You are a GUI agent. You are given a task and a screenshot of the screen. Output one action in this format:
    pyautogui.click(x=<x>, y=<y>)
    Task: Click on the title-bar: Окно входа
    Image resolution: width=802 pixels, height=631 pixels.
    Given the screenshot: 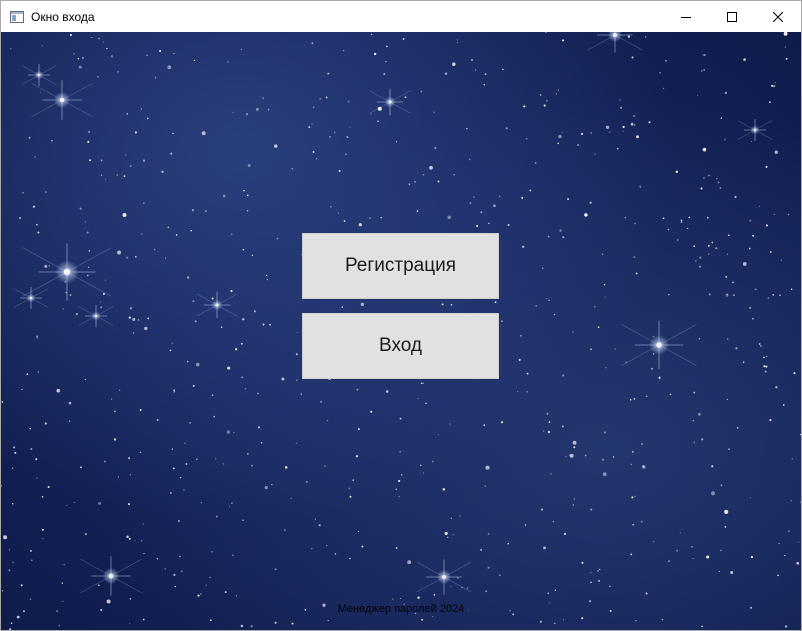 What is the action you would take?
    pyautogui.click(x=401, y=16)
    